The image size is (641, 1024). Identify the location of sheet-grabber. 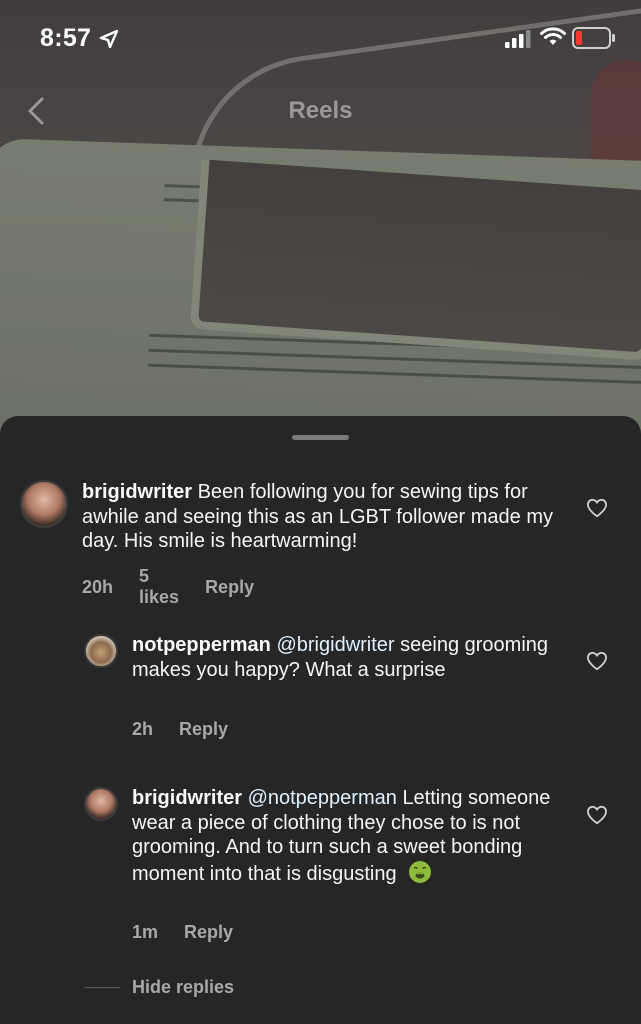
(320, 437).